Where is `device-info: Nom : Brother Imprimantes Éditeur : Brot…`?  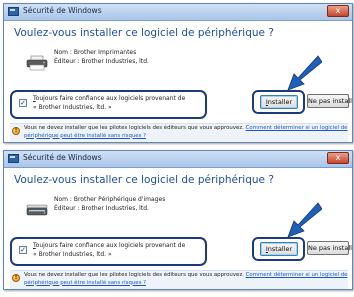 device-info: Nom : Brother Imprimantes Éditeur : Brot… is located at coordinates (101, 57).